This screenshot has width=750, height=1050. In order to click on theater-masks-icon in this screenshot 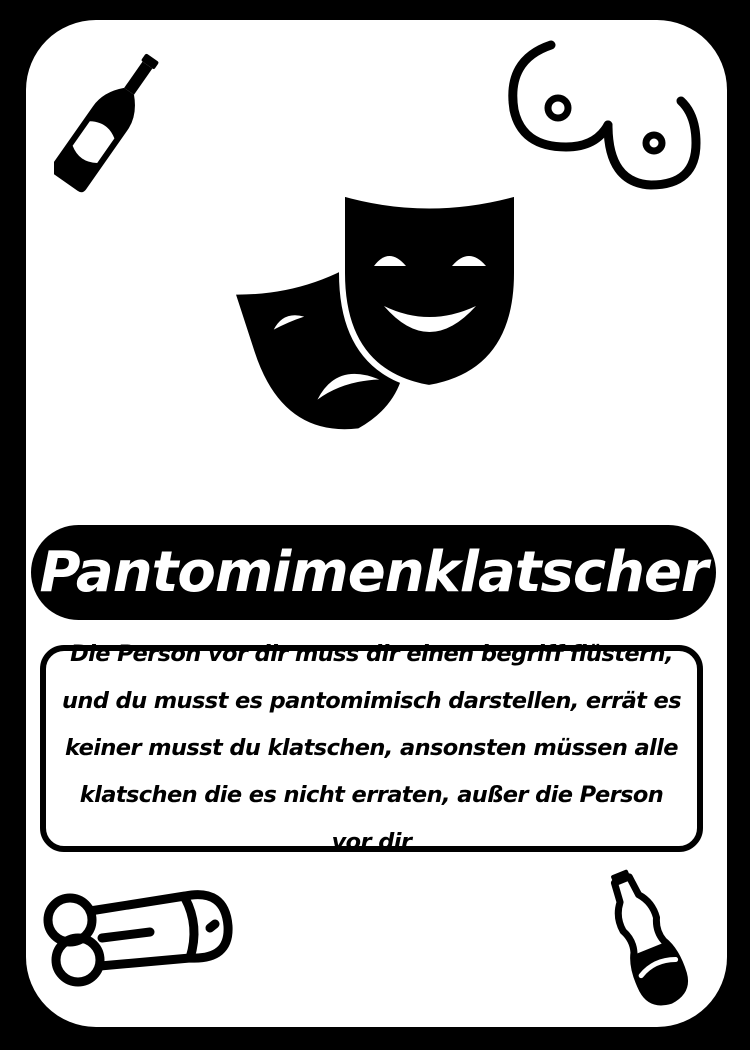, I will do `click(374, 313)`.